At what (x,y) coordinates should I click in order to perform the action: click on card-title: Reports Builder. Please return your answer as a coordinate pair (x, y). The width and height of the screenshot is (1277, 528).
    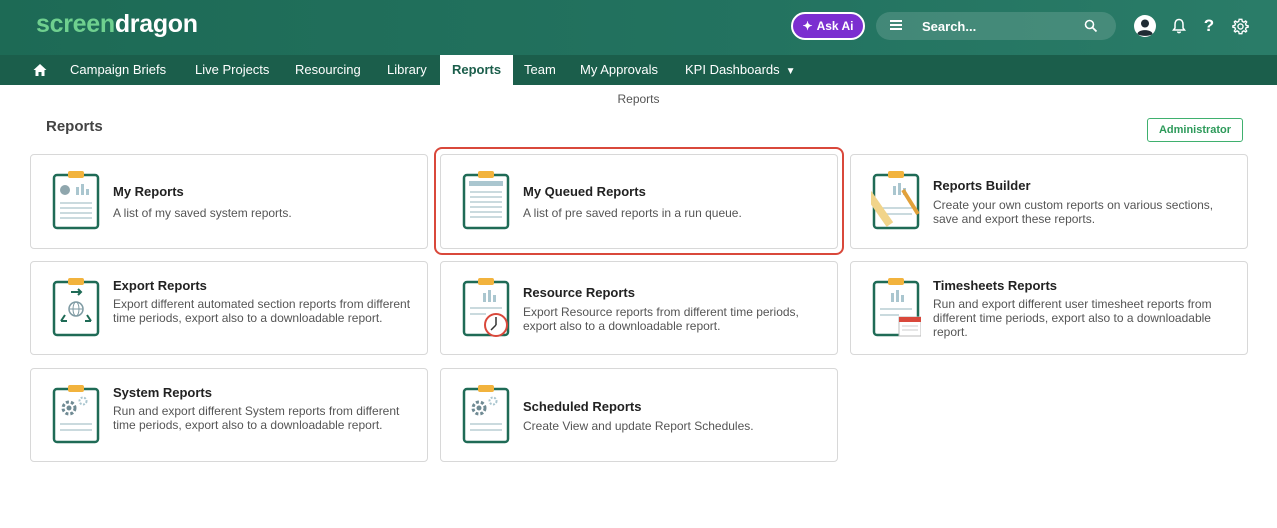
    Looking at the image, I should click on (982, 185).